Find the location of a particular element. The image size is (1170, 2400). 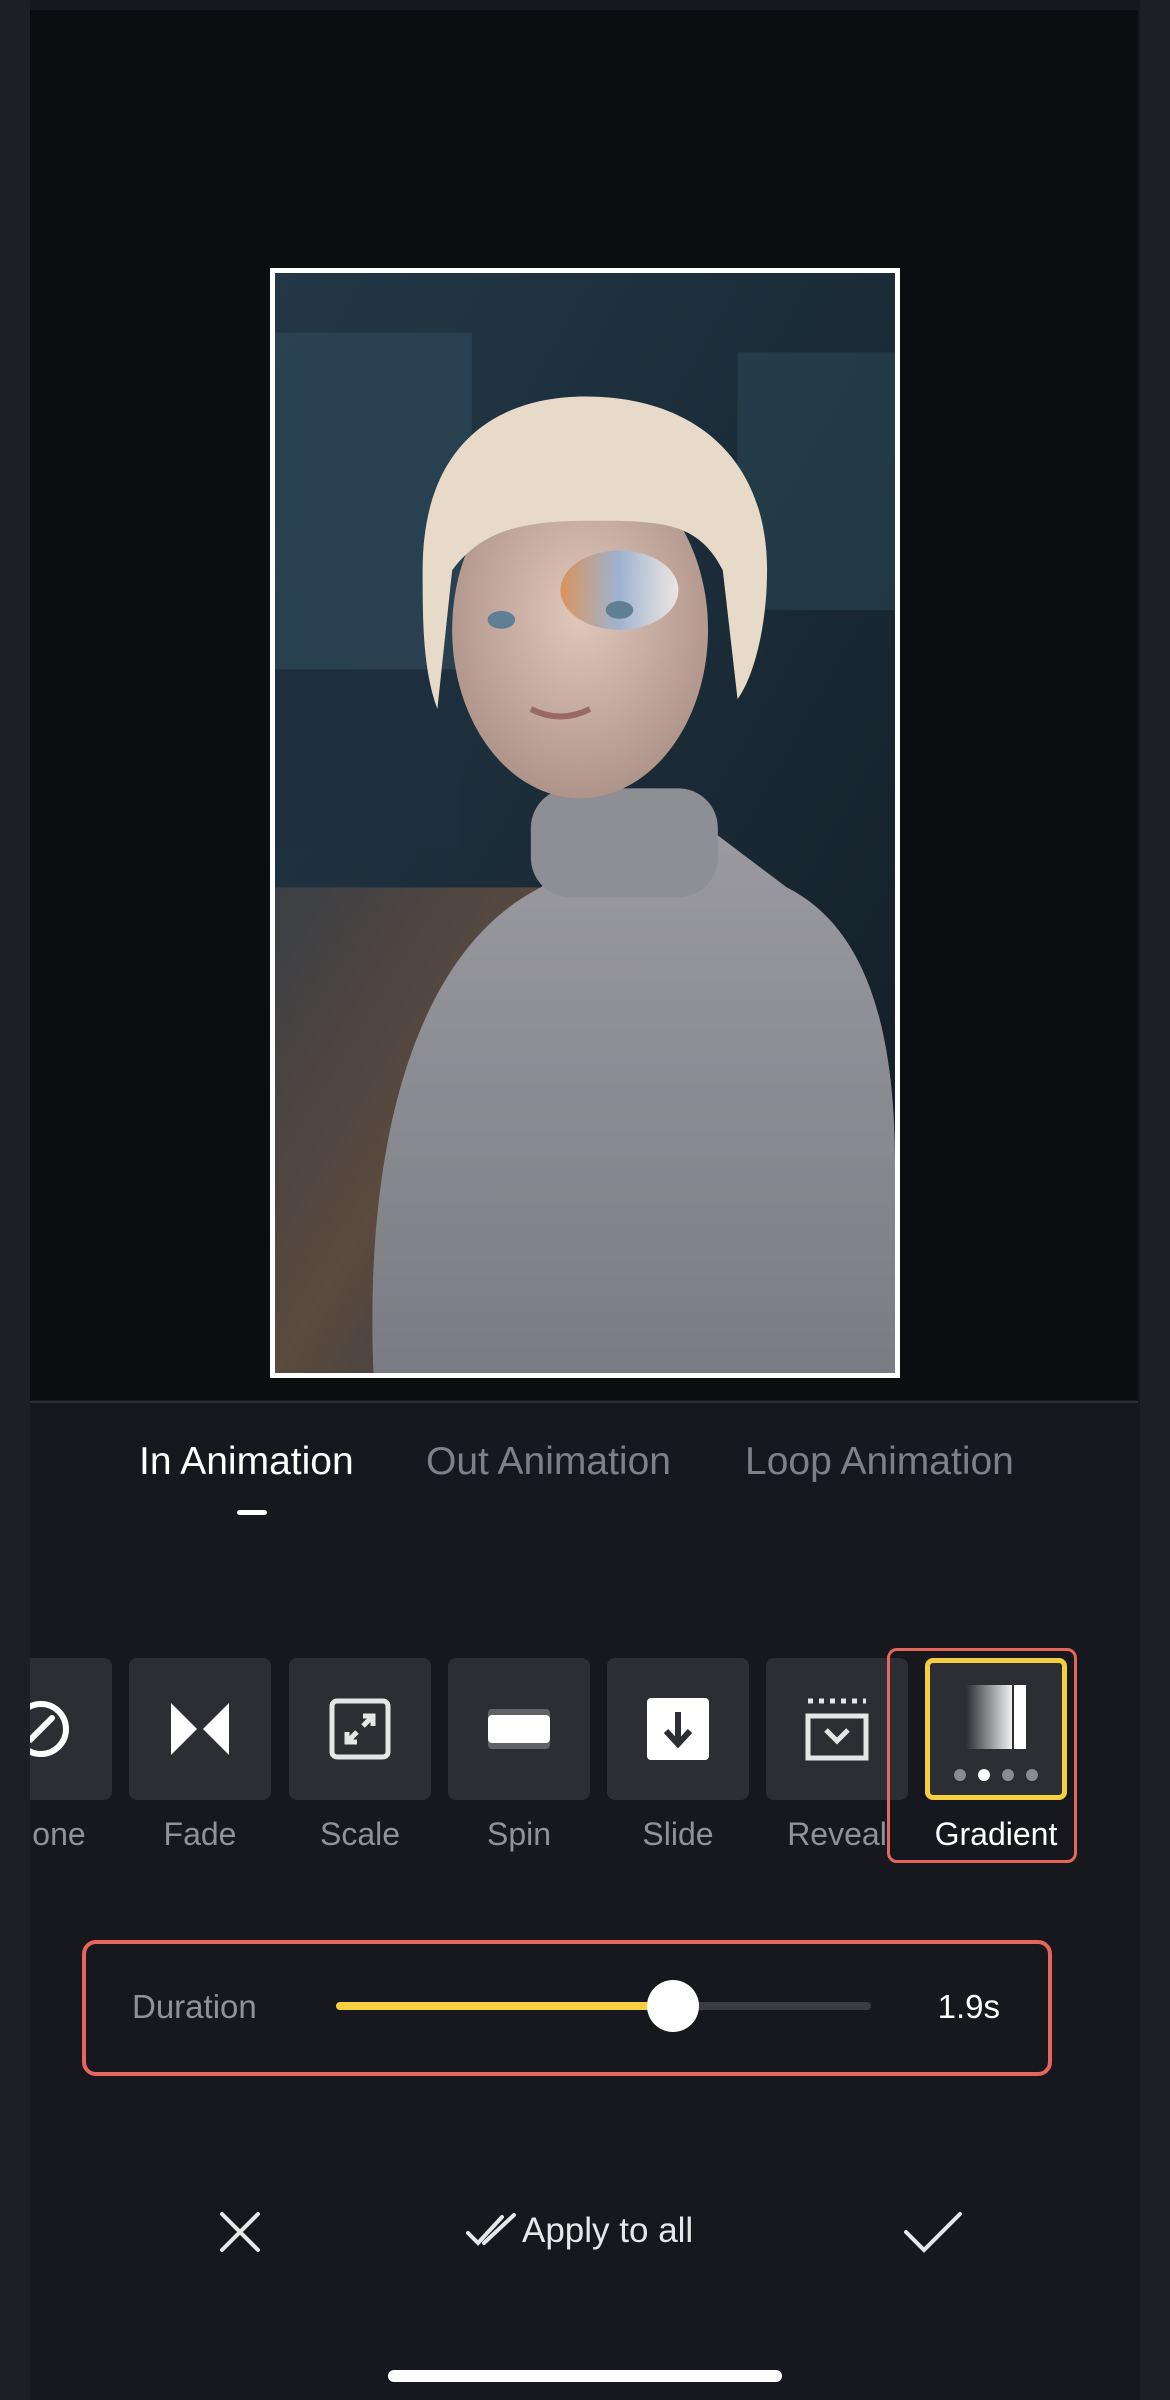

none-circle-slash-icon is located at coordinates (49, 1729).